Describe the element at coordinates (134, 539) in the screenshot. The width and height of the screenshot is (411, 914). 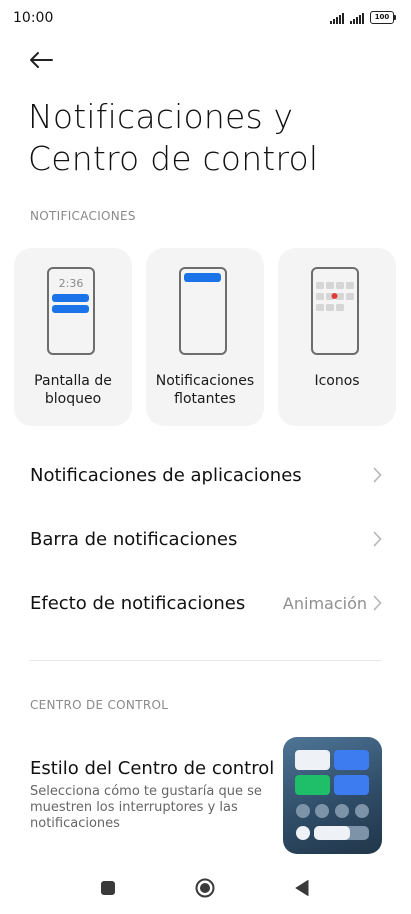
I see `row-title: Barra de notificaciones` at that location.